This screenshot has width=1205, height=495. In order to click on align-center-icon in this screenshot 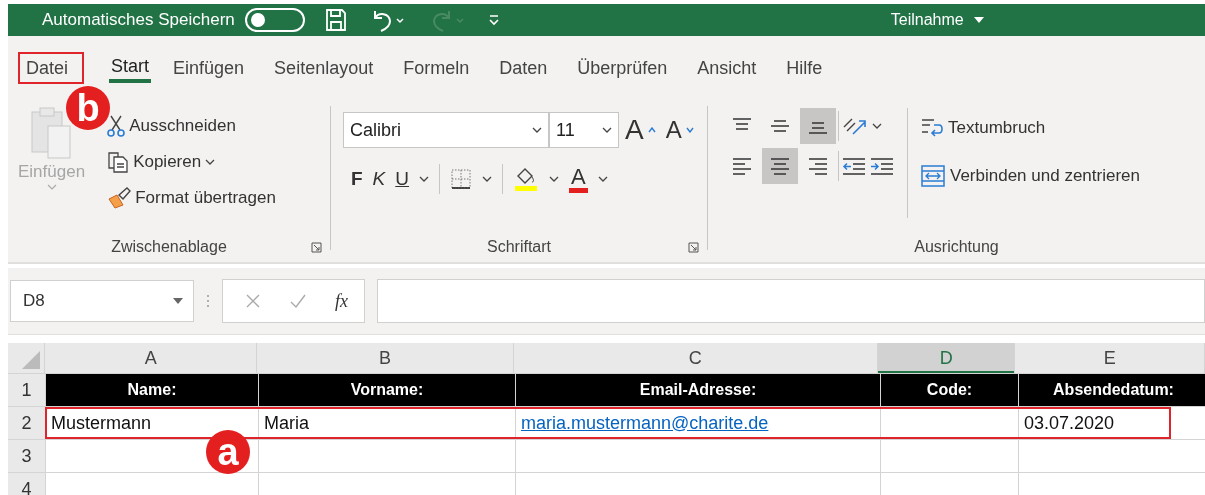, I will do `click(780, 166)`.